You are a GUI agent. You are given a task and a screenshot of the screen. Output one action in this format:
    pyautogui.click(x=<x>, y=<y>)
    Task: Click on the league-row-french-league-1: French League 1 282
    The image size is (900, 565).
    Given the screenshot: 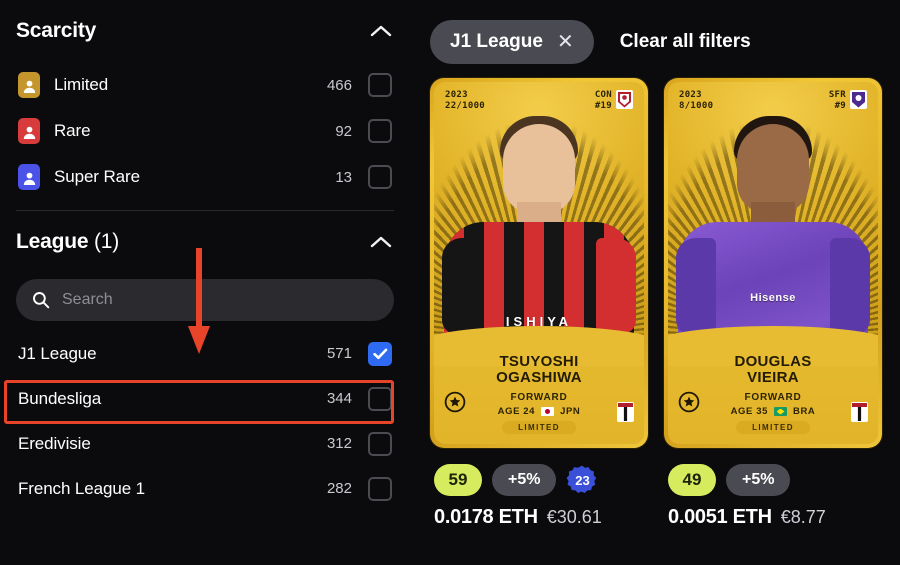 What is the action you would take?
    pyautogui.click(x=205, y=488)
    